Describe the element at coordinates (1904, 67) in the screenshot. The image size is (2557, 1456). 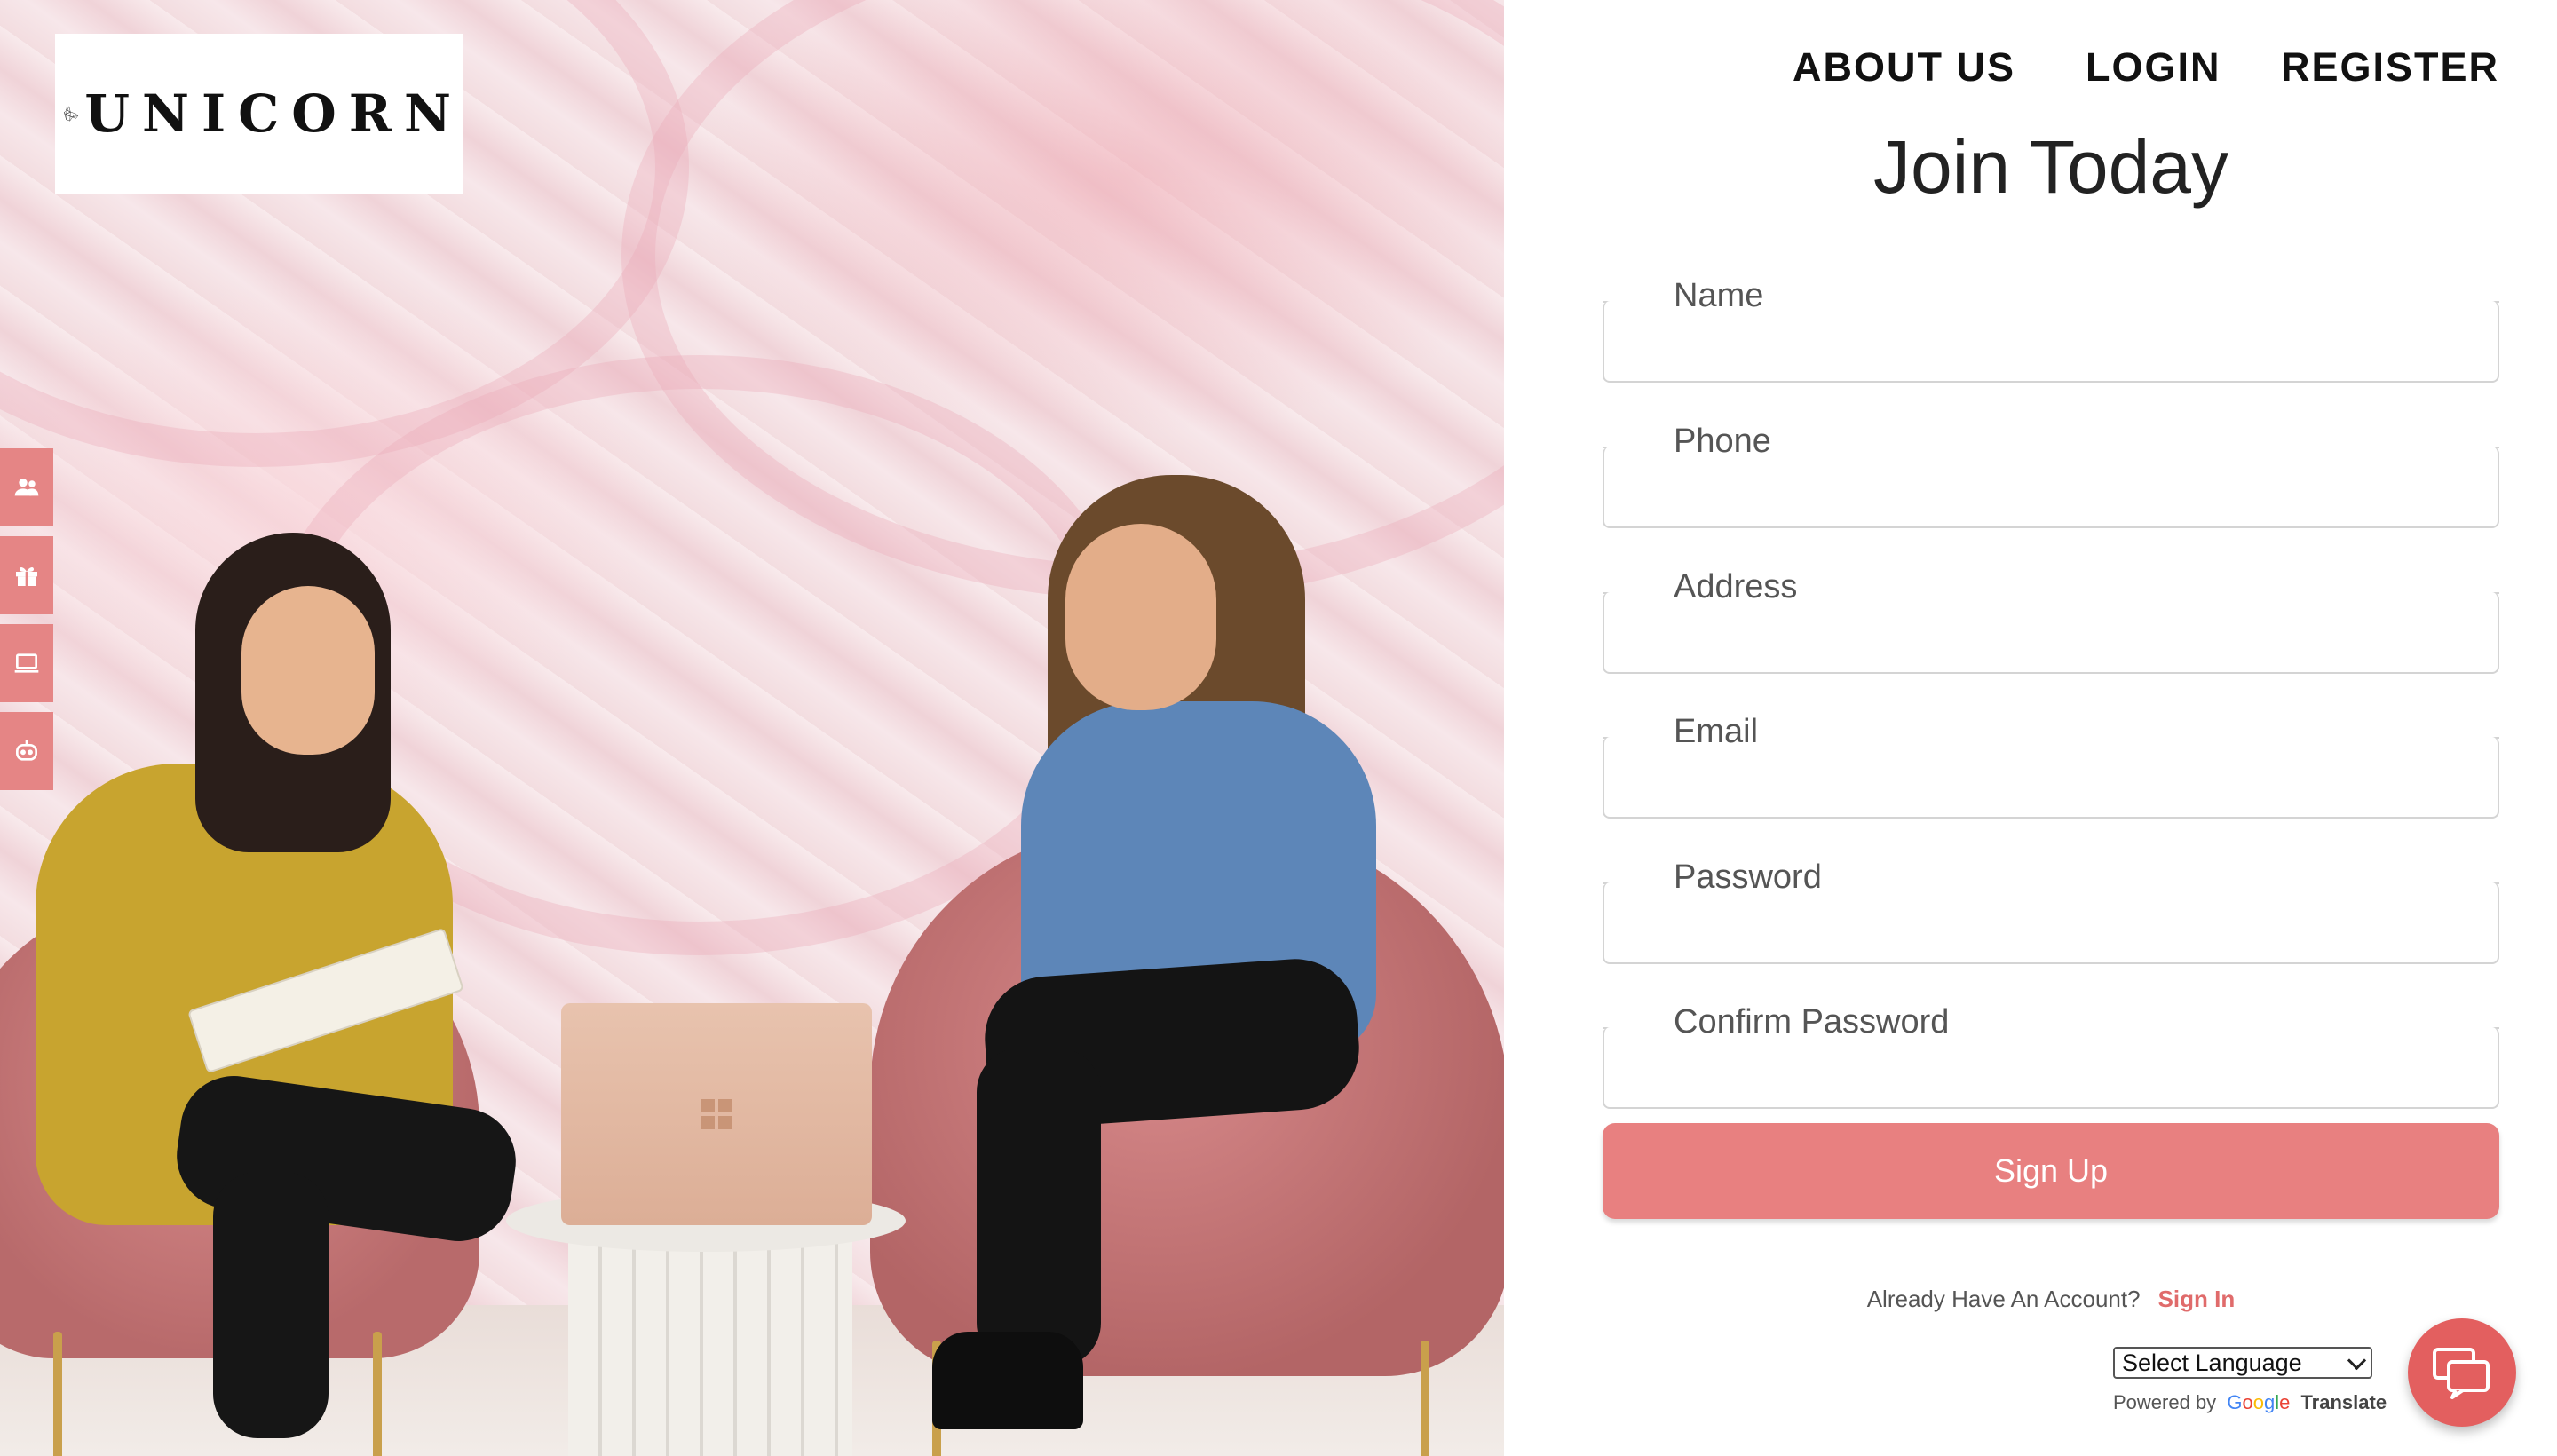
I see `nav-about-us: ABOUT US` at that location.